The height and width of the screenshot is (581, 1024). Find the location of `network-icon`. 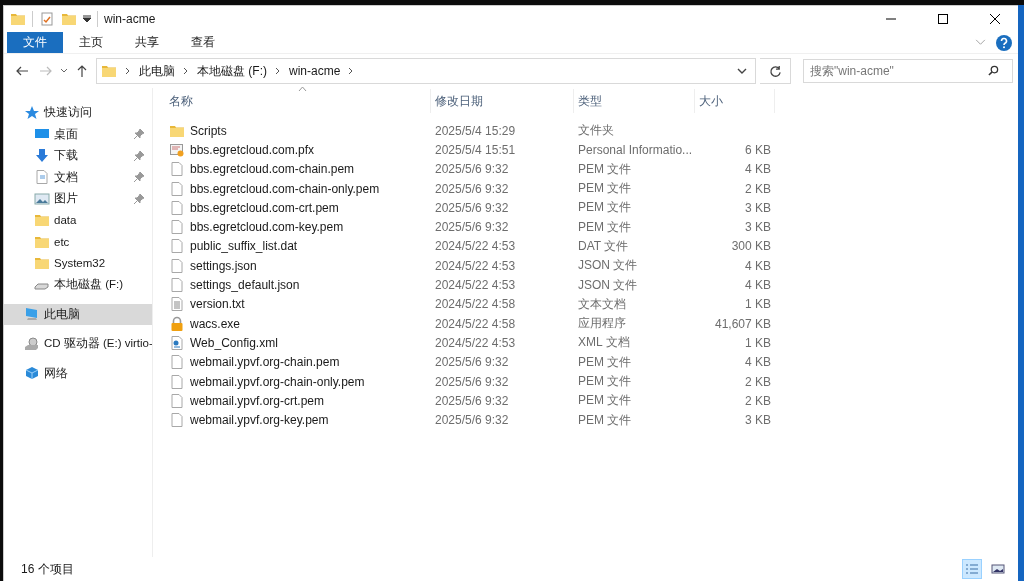

network-icon is located at coordinates (32, 373).